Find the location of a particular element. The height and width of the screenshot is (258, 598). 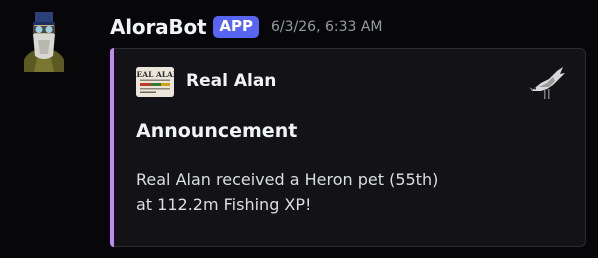

message-header: AloraBot APP 6/3/26, 6:33 AM is located at coordinates (246, 27).